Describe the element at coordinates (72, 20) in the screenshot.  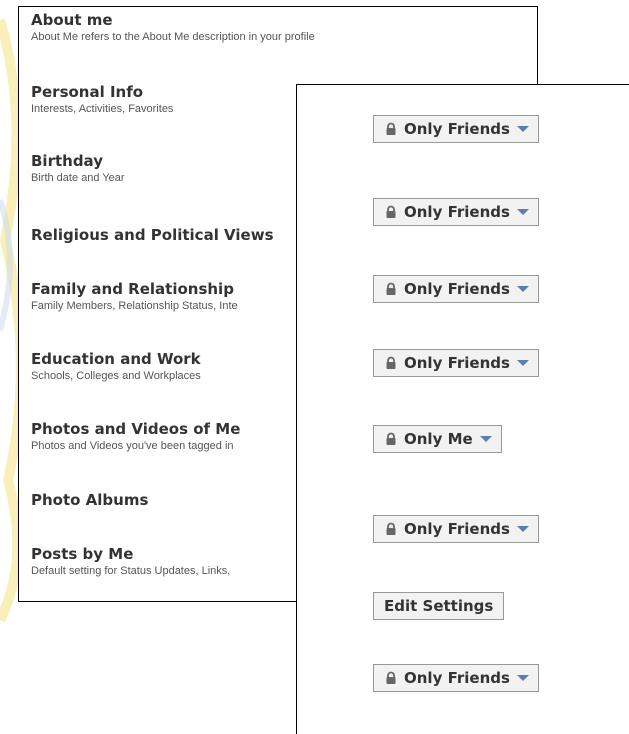
I see `item-title: About me` at that location.